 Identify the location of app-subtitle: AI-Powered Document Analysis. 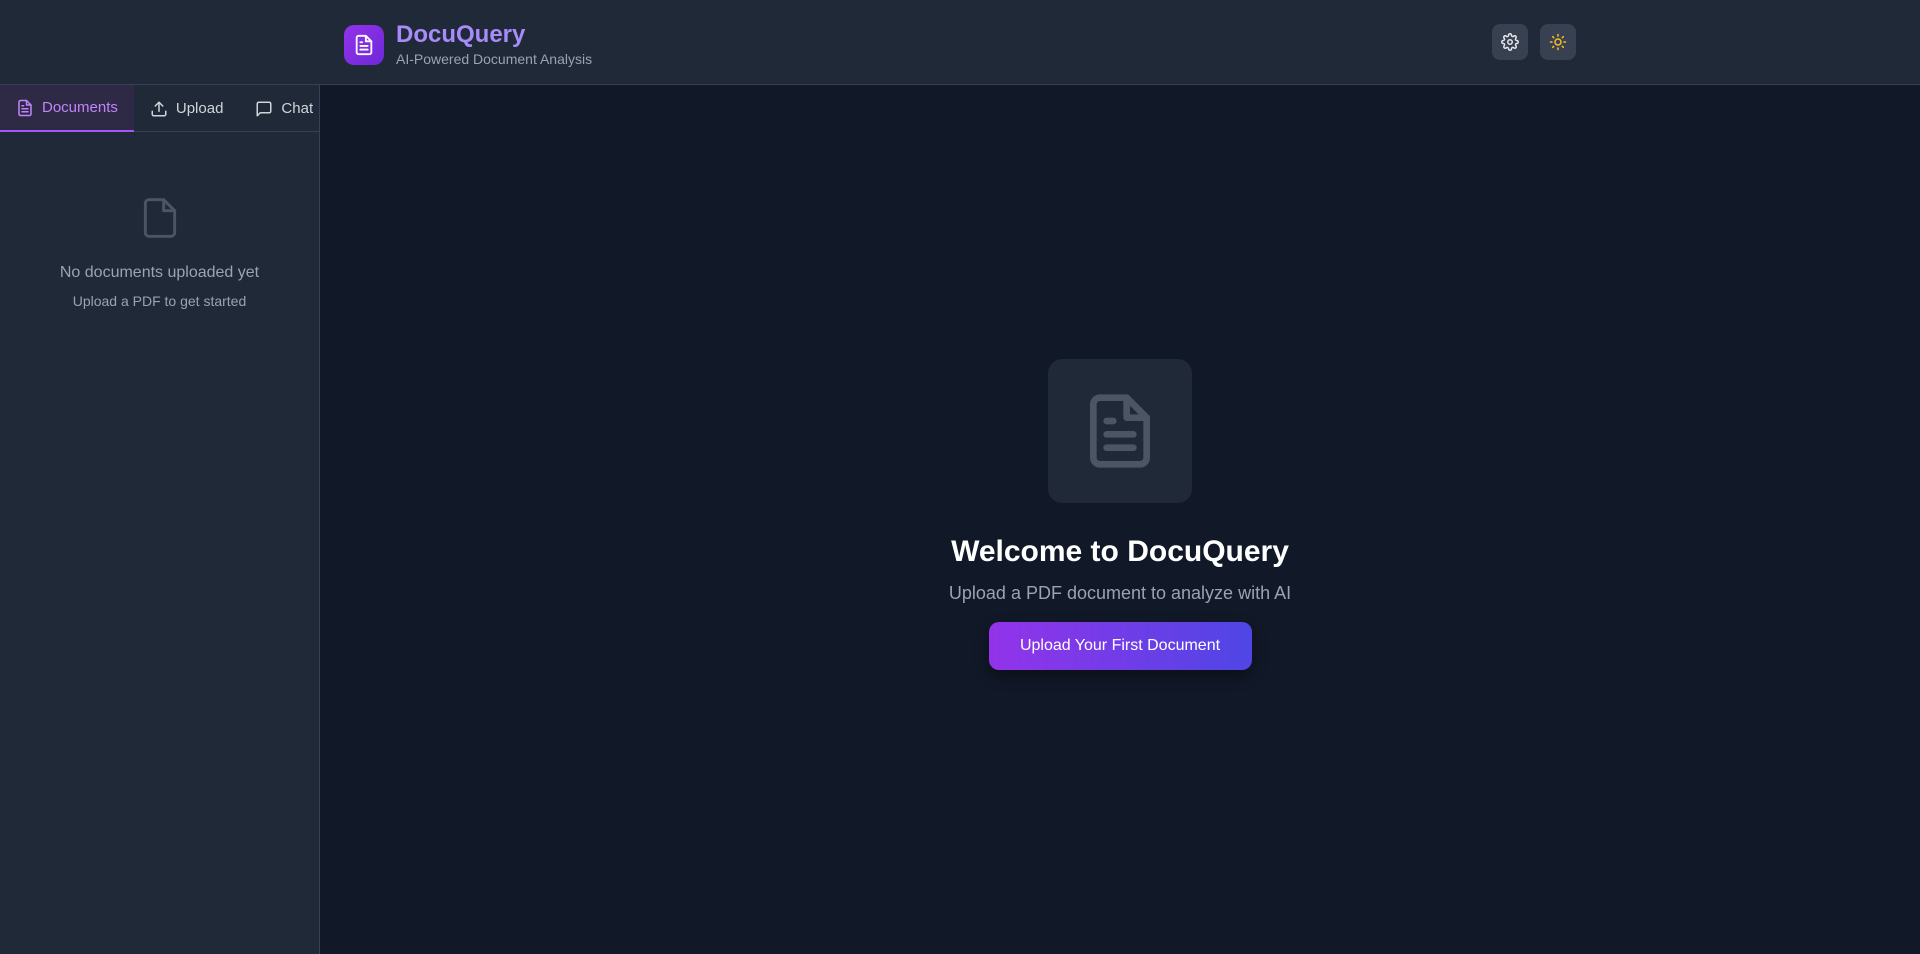
(494, 59).